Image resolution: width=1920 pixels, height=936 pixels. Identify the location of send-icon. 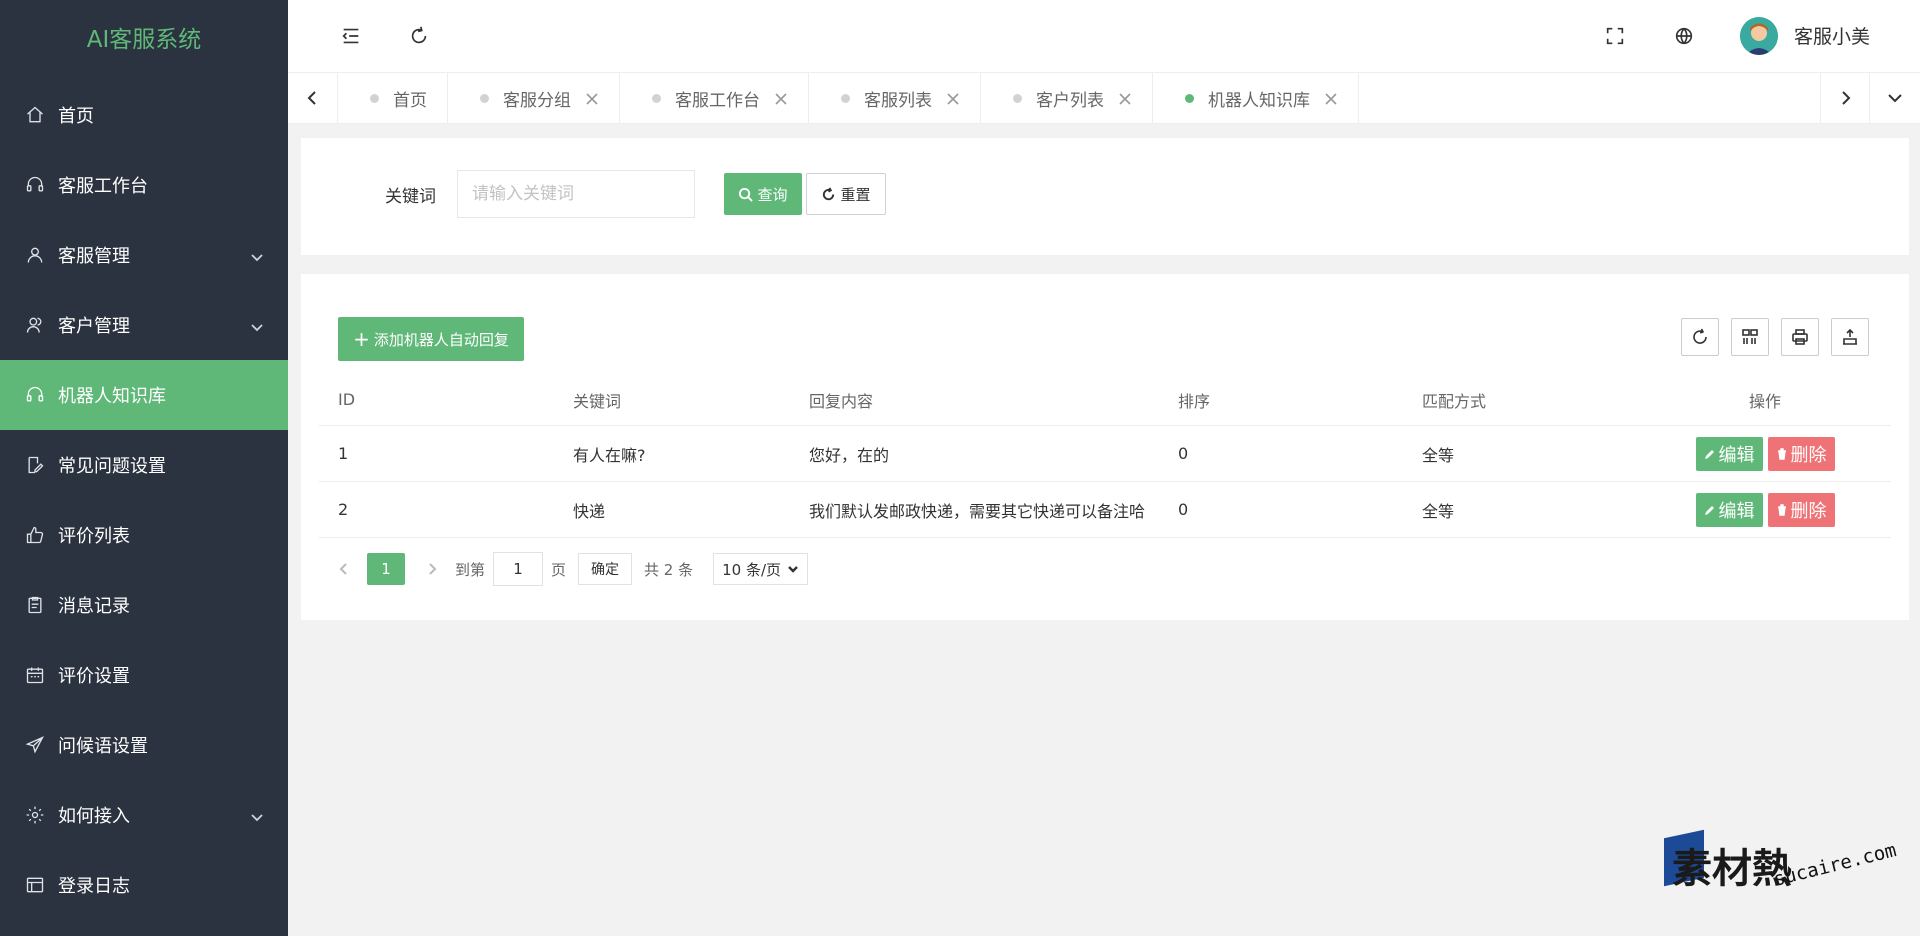
(35, 745).